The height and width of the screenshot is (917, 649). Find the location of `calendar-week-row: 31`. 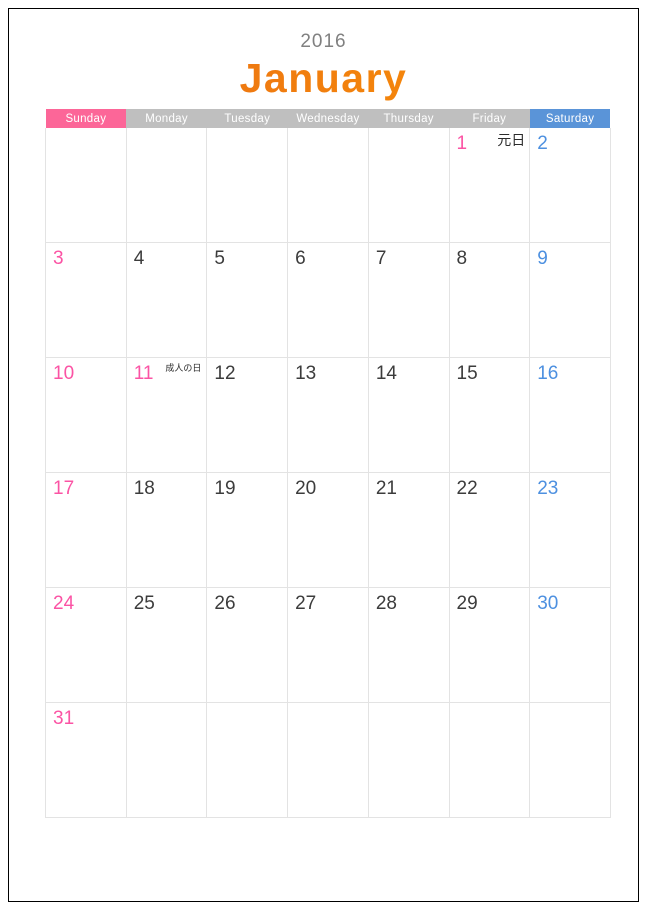

calendar-week-row: 31 is located at coordinates (328, 760).